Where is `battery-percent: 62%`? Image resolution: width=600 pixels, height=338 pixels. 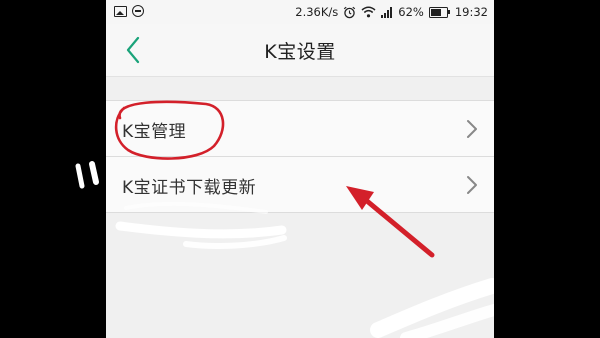
battery-percent: 62% is located at coordinates (411, 12).